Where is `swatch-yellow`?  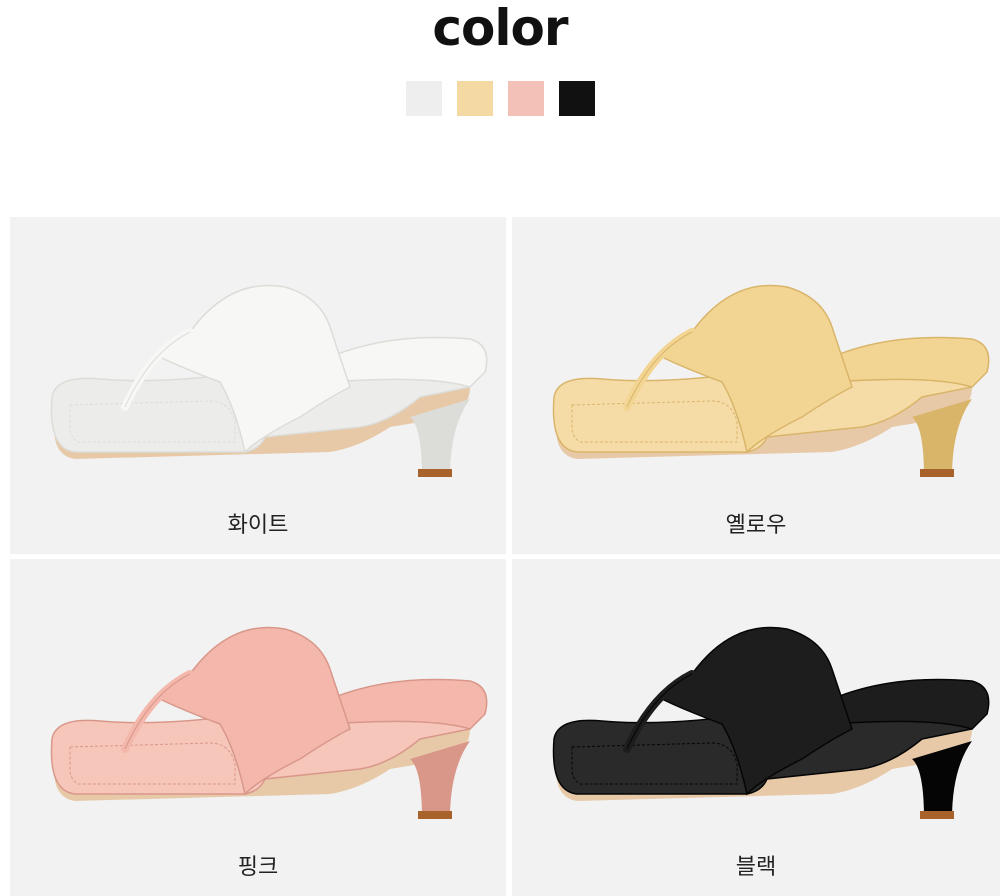
swatch-yellow is located at coordinates (474, 98).